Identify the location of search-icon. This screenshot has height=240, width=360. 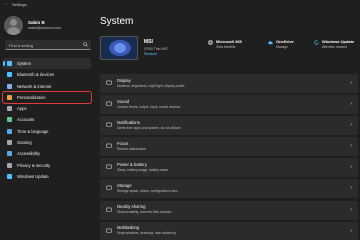
(85, 44).